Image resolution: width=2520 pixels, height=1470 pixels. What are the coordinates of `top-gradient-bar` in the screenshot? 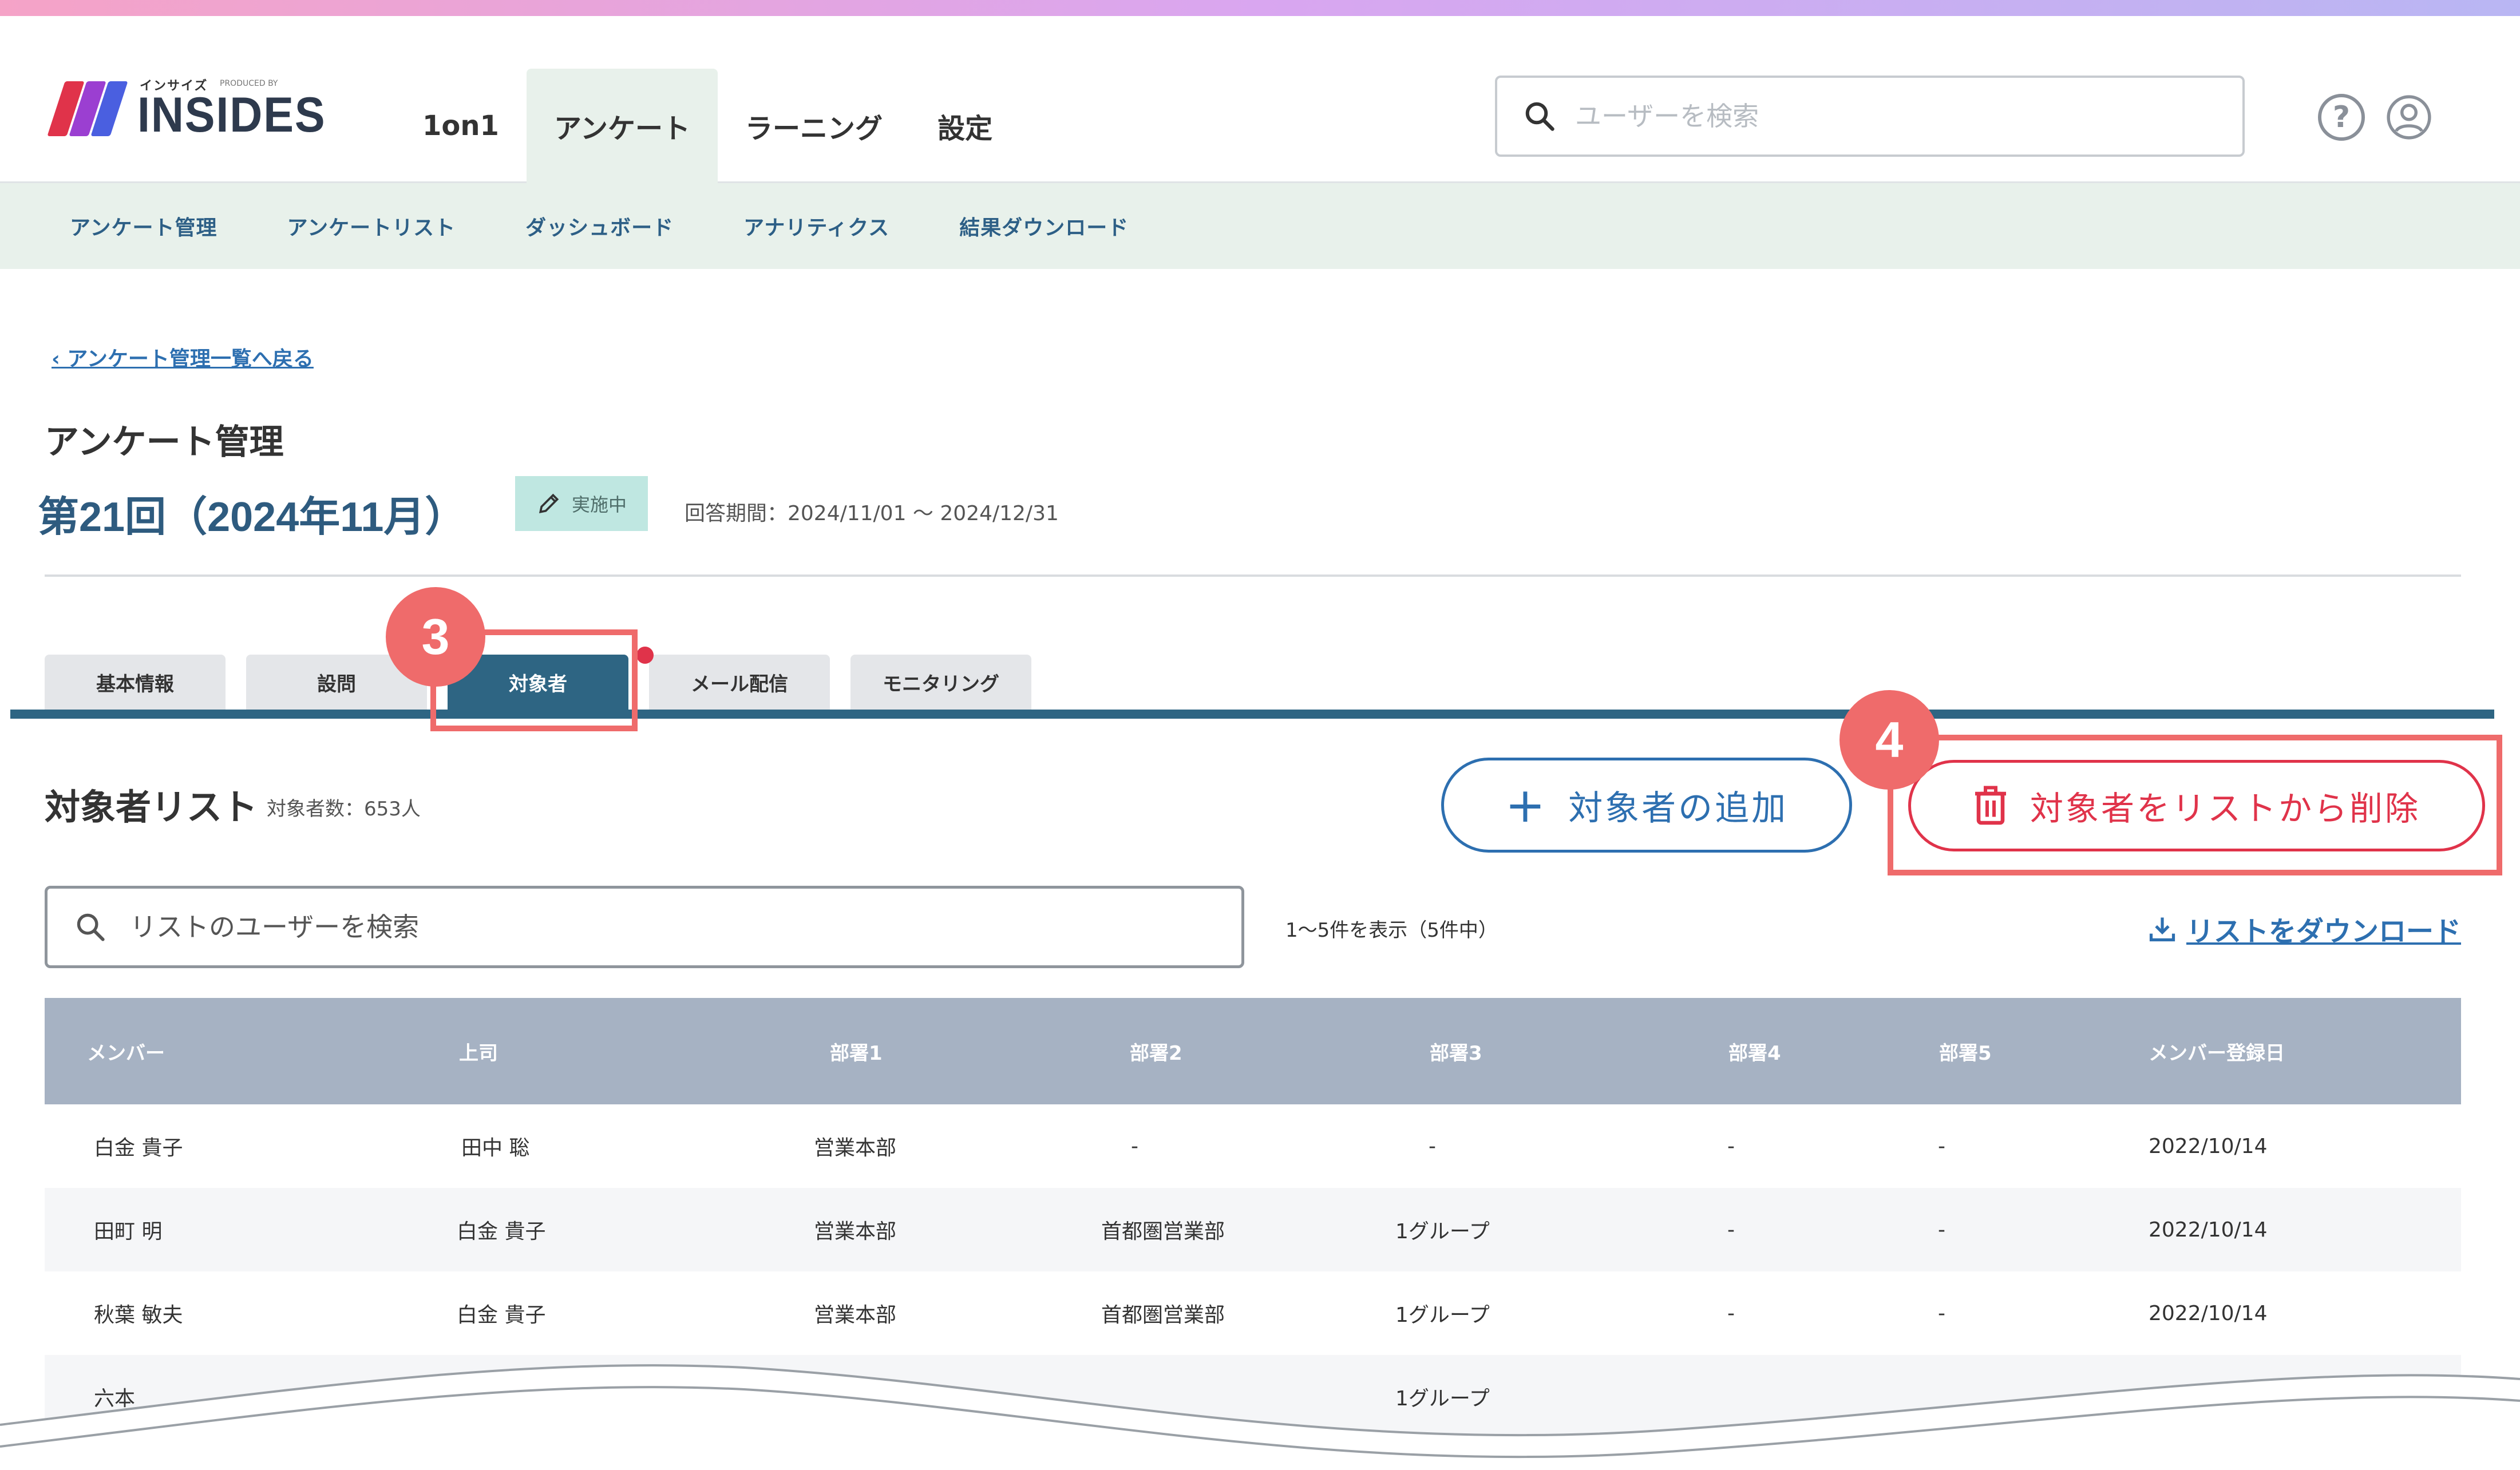 It's located at (1260, 8).